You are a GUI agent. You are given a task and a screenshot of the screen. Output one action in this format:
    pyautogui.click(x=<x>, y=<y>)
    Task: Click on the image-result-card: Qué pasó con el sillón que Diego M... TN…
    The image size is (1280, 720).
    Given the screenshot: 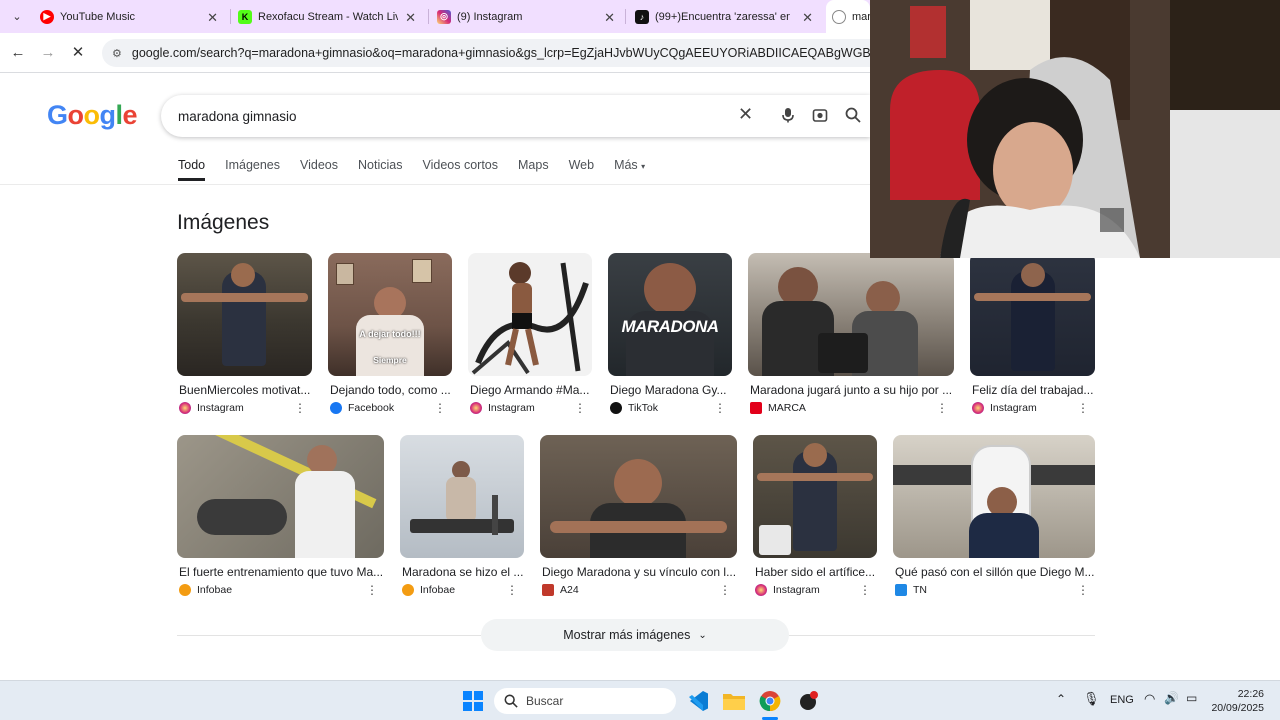 What is the action you would take?
    pyautogui.click(x=994, y=516)
    